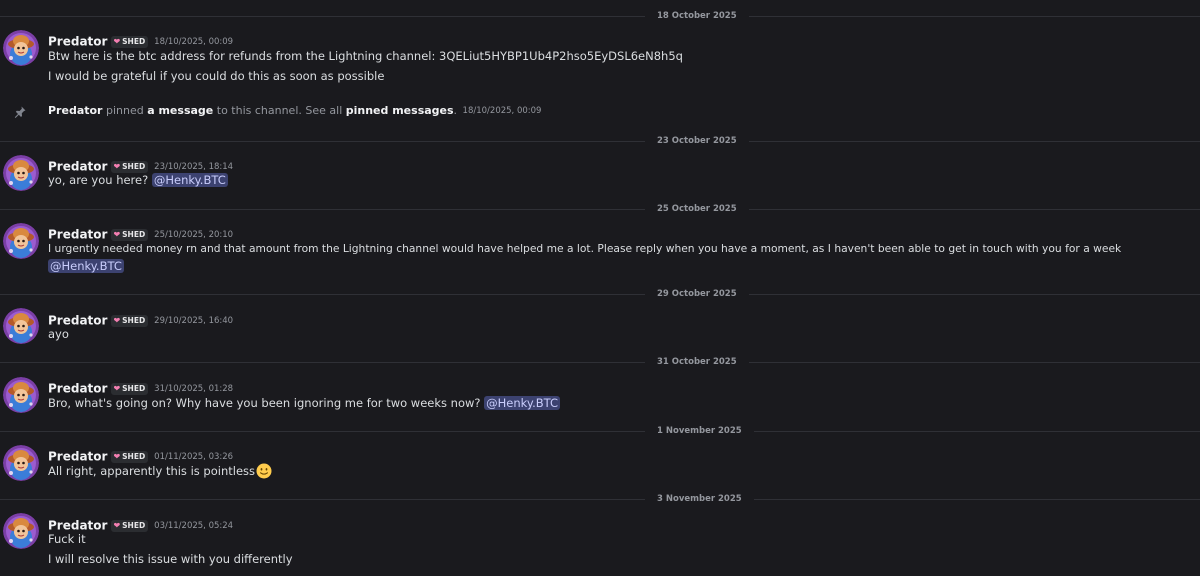 The width and height of the screenshot is (1200, 576). I want to click on message-header: Predator ❤ SHED 31/10/2025, 01:28, so click(140, 387).